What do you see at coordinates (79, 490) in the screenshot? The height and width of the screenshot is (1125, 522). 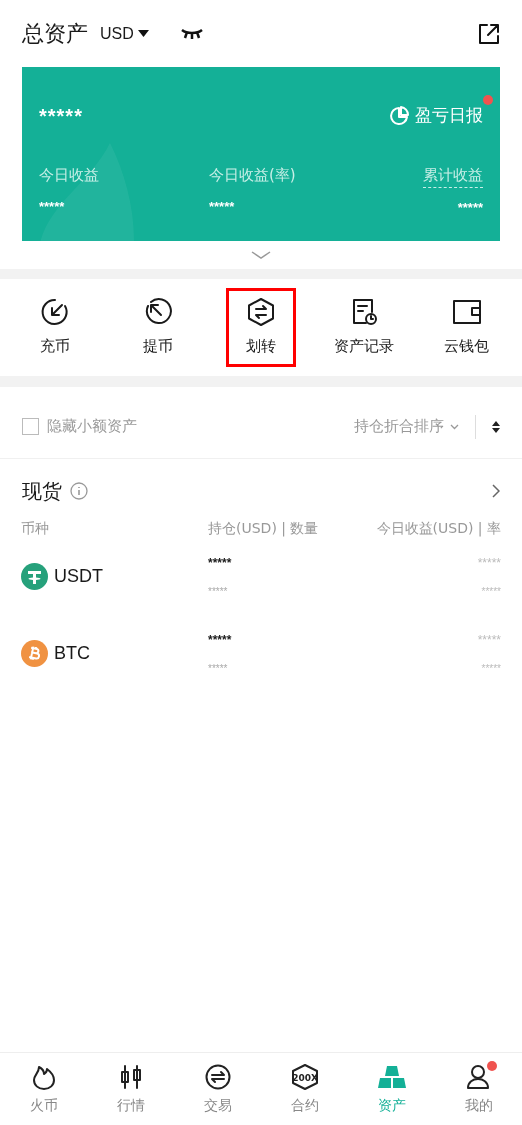 I see `info-icon` at bounding box center [79, 490].